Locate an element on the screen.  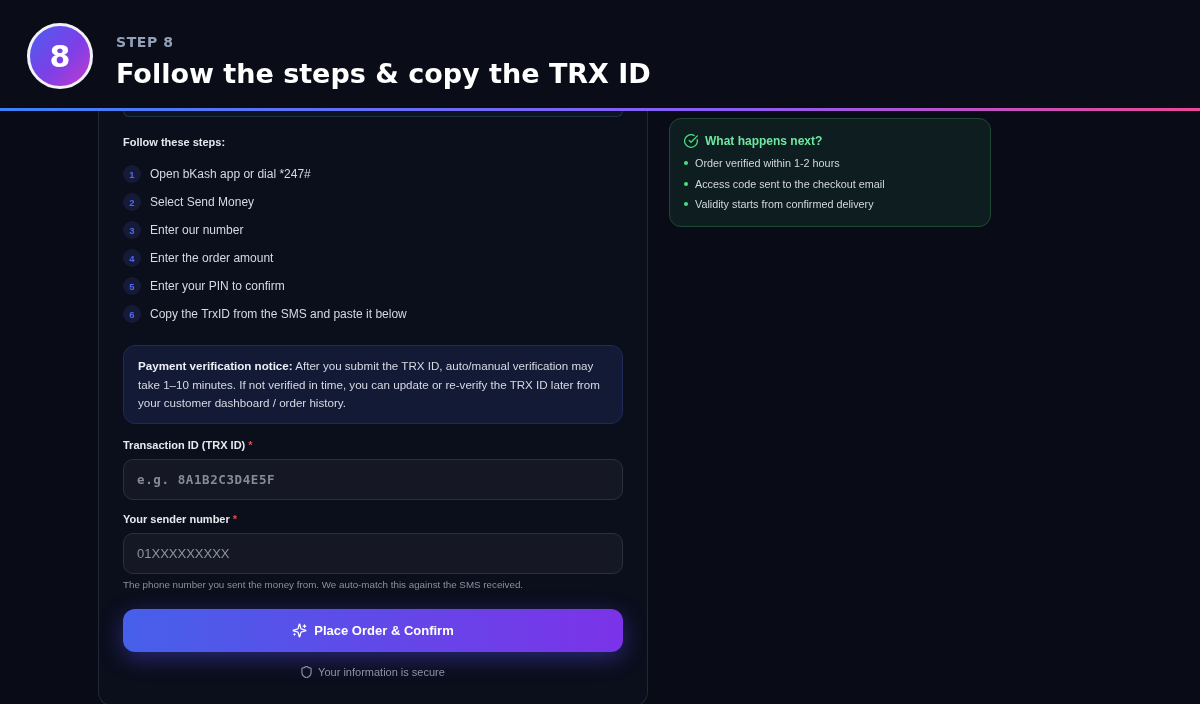
step-number: 4 is located at coordinates (132, 258).